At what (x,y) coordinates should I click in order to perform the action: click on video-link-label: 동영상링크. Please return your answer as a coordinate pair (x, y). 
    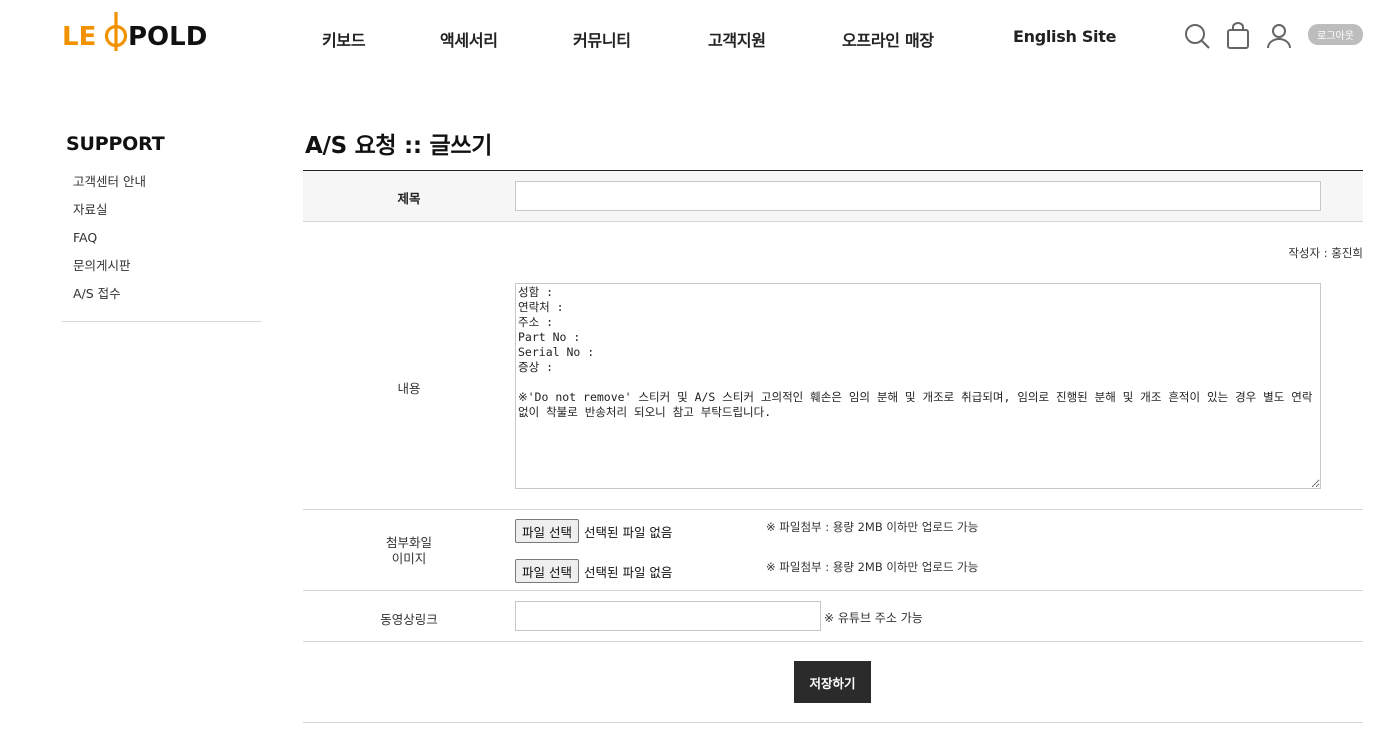
    Looking at the image, I should click on (409, 619).